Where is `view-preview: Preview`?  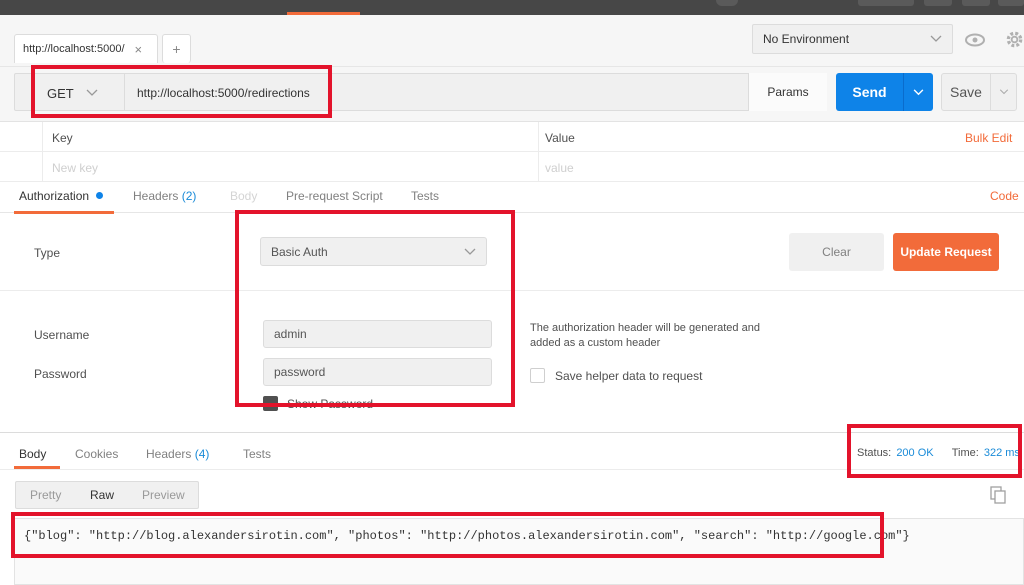
view-preview: Preview is located at coordinates (163, 495).